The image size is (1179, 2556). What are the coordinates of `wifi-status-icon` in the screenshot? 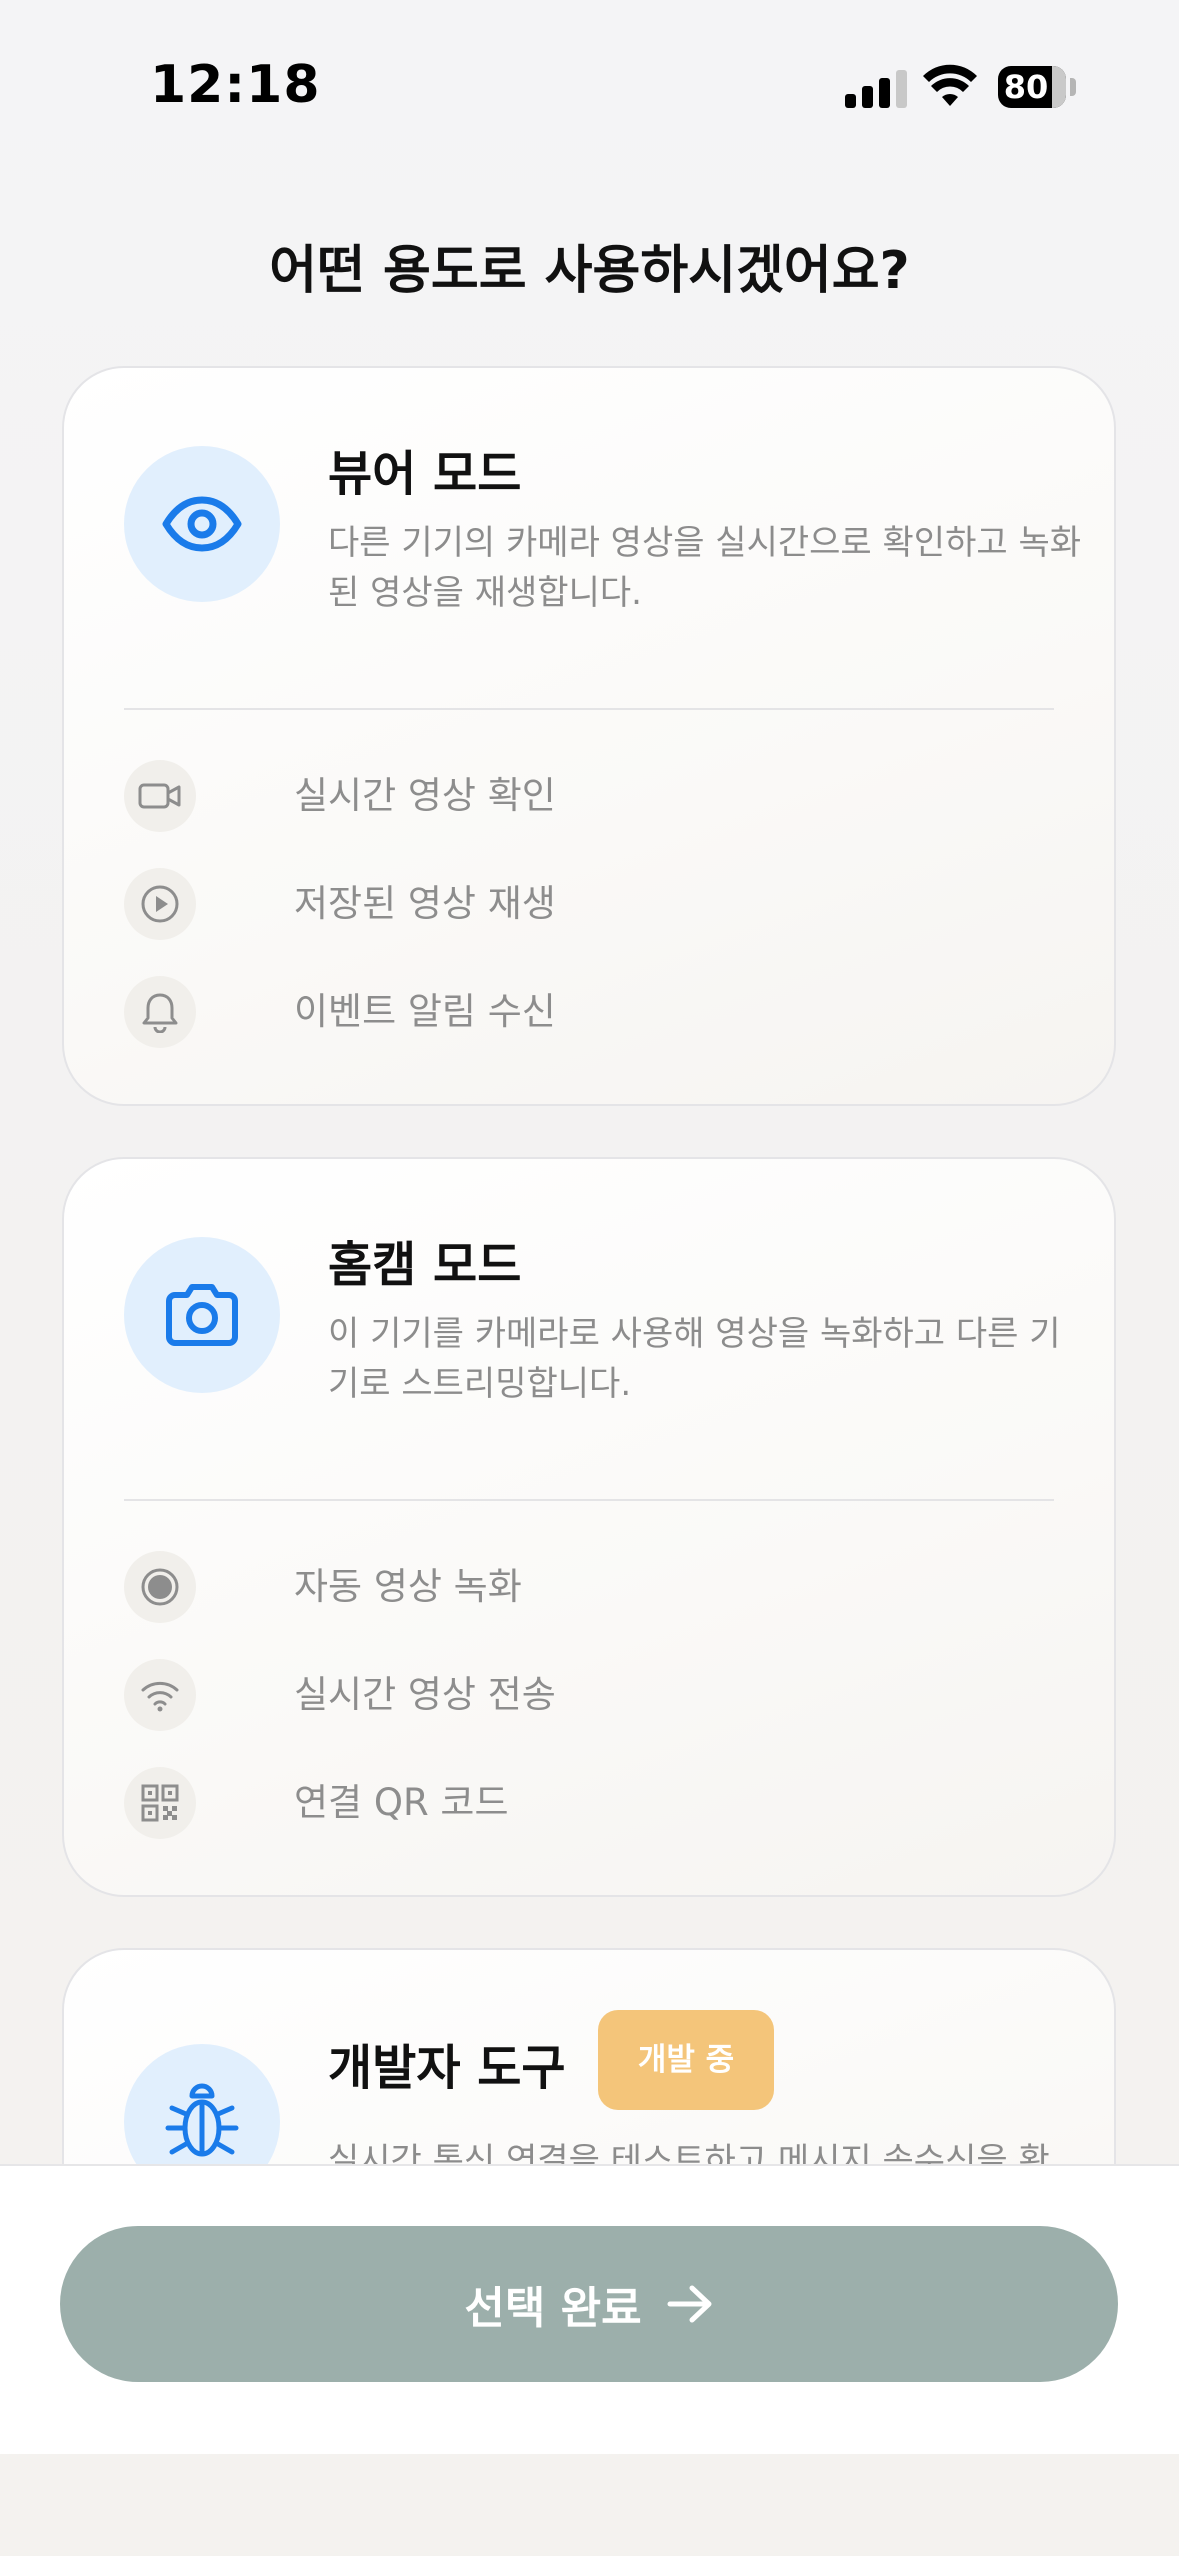 It's located at (950, 85).